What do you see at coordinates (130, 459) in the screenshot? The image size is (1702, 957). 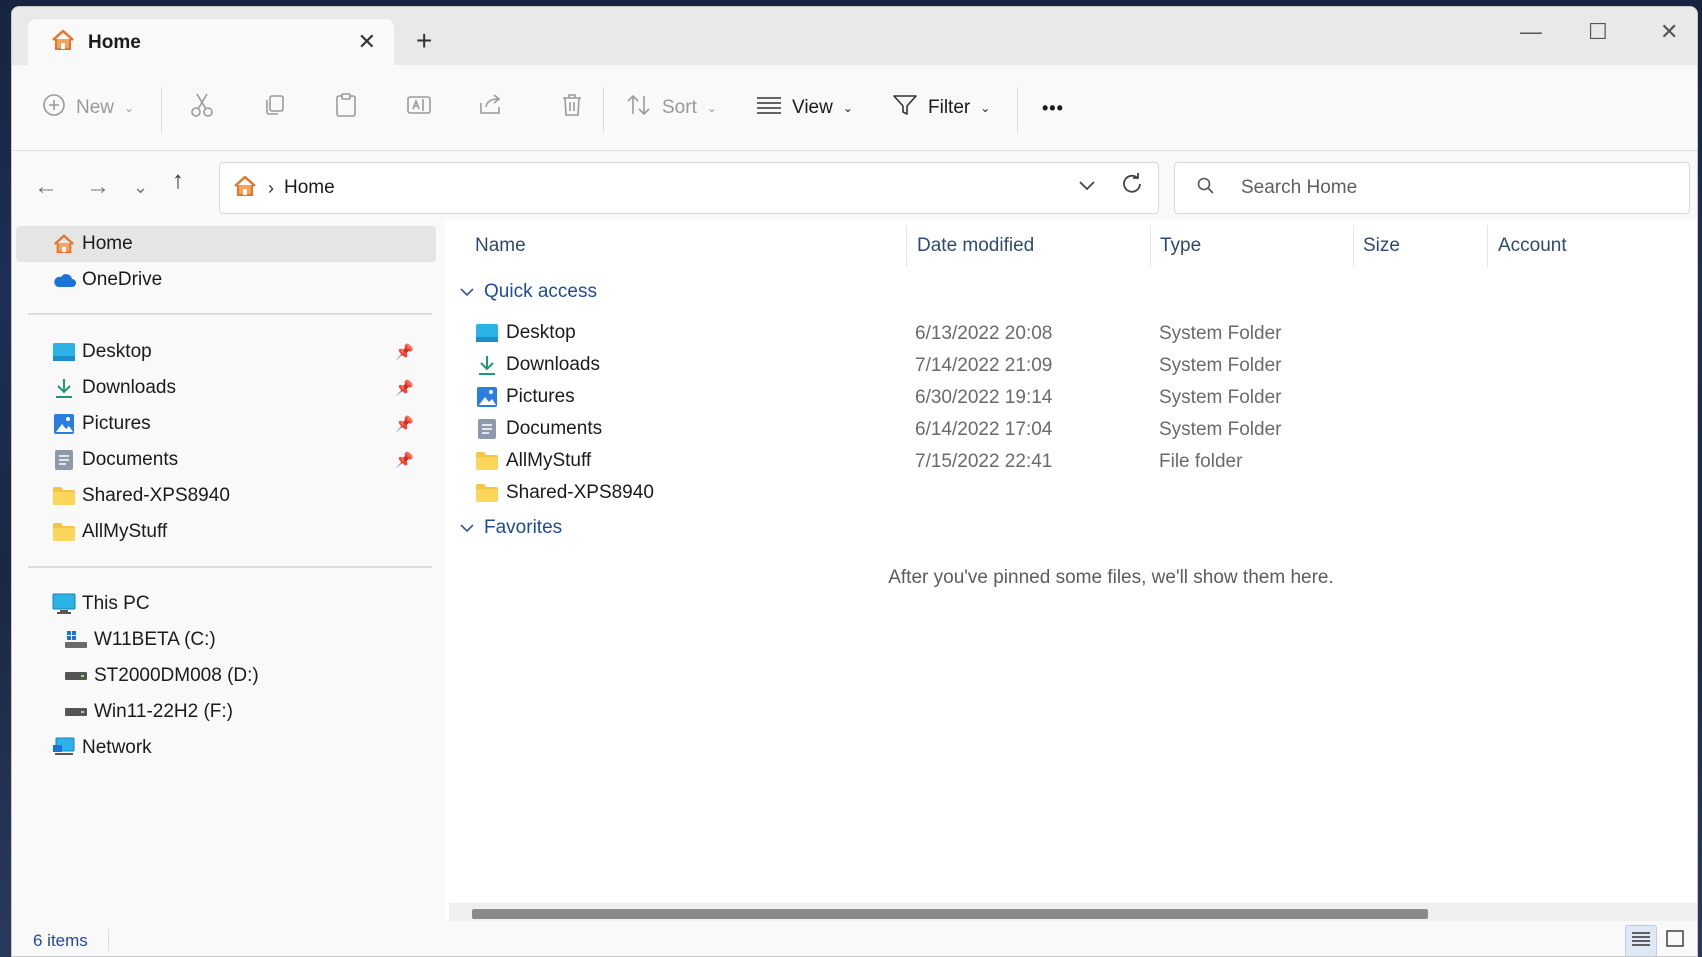 I see `sidebar-item-label: Documents` at bounding box center [130, 459].